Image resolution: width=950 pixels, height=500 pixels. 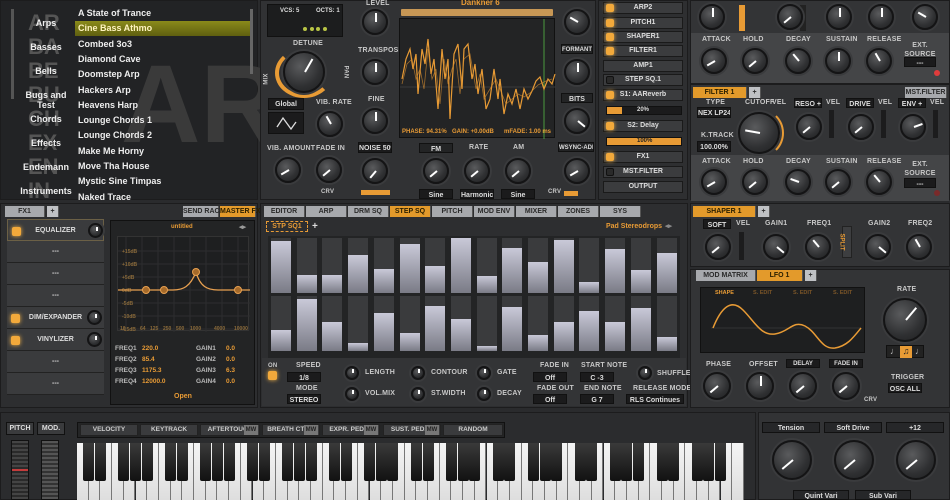 What do you see at coordinates (150, 348) in the screenshot?
I see `eq-freq-value: 220.0` at bounding box center [150, 348].